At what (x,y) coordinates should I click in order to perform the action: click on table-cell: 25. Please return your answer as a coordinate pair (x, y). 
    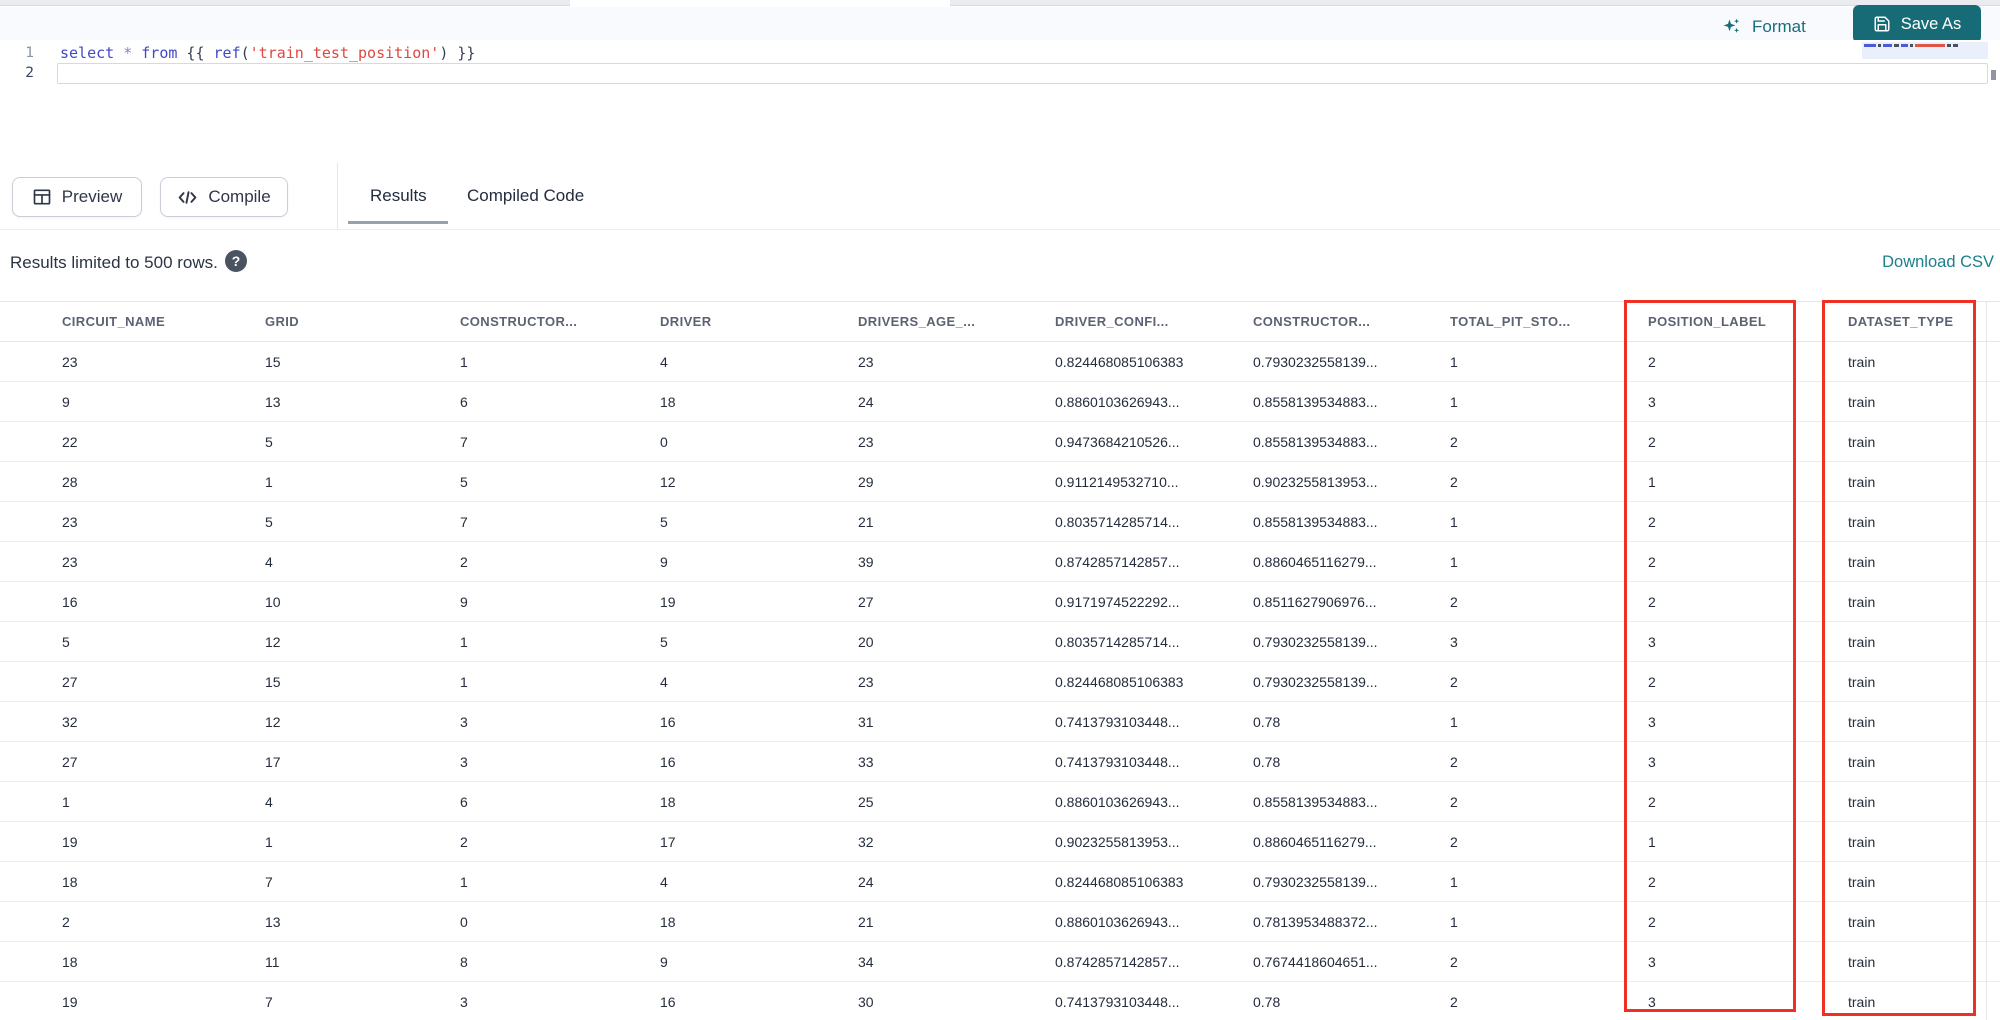
    Looking at the image, I should click on (866, 801).